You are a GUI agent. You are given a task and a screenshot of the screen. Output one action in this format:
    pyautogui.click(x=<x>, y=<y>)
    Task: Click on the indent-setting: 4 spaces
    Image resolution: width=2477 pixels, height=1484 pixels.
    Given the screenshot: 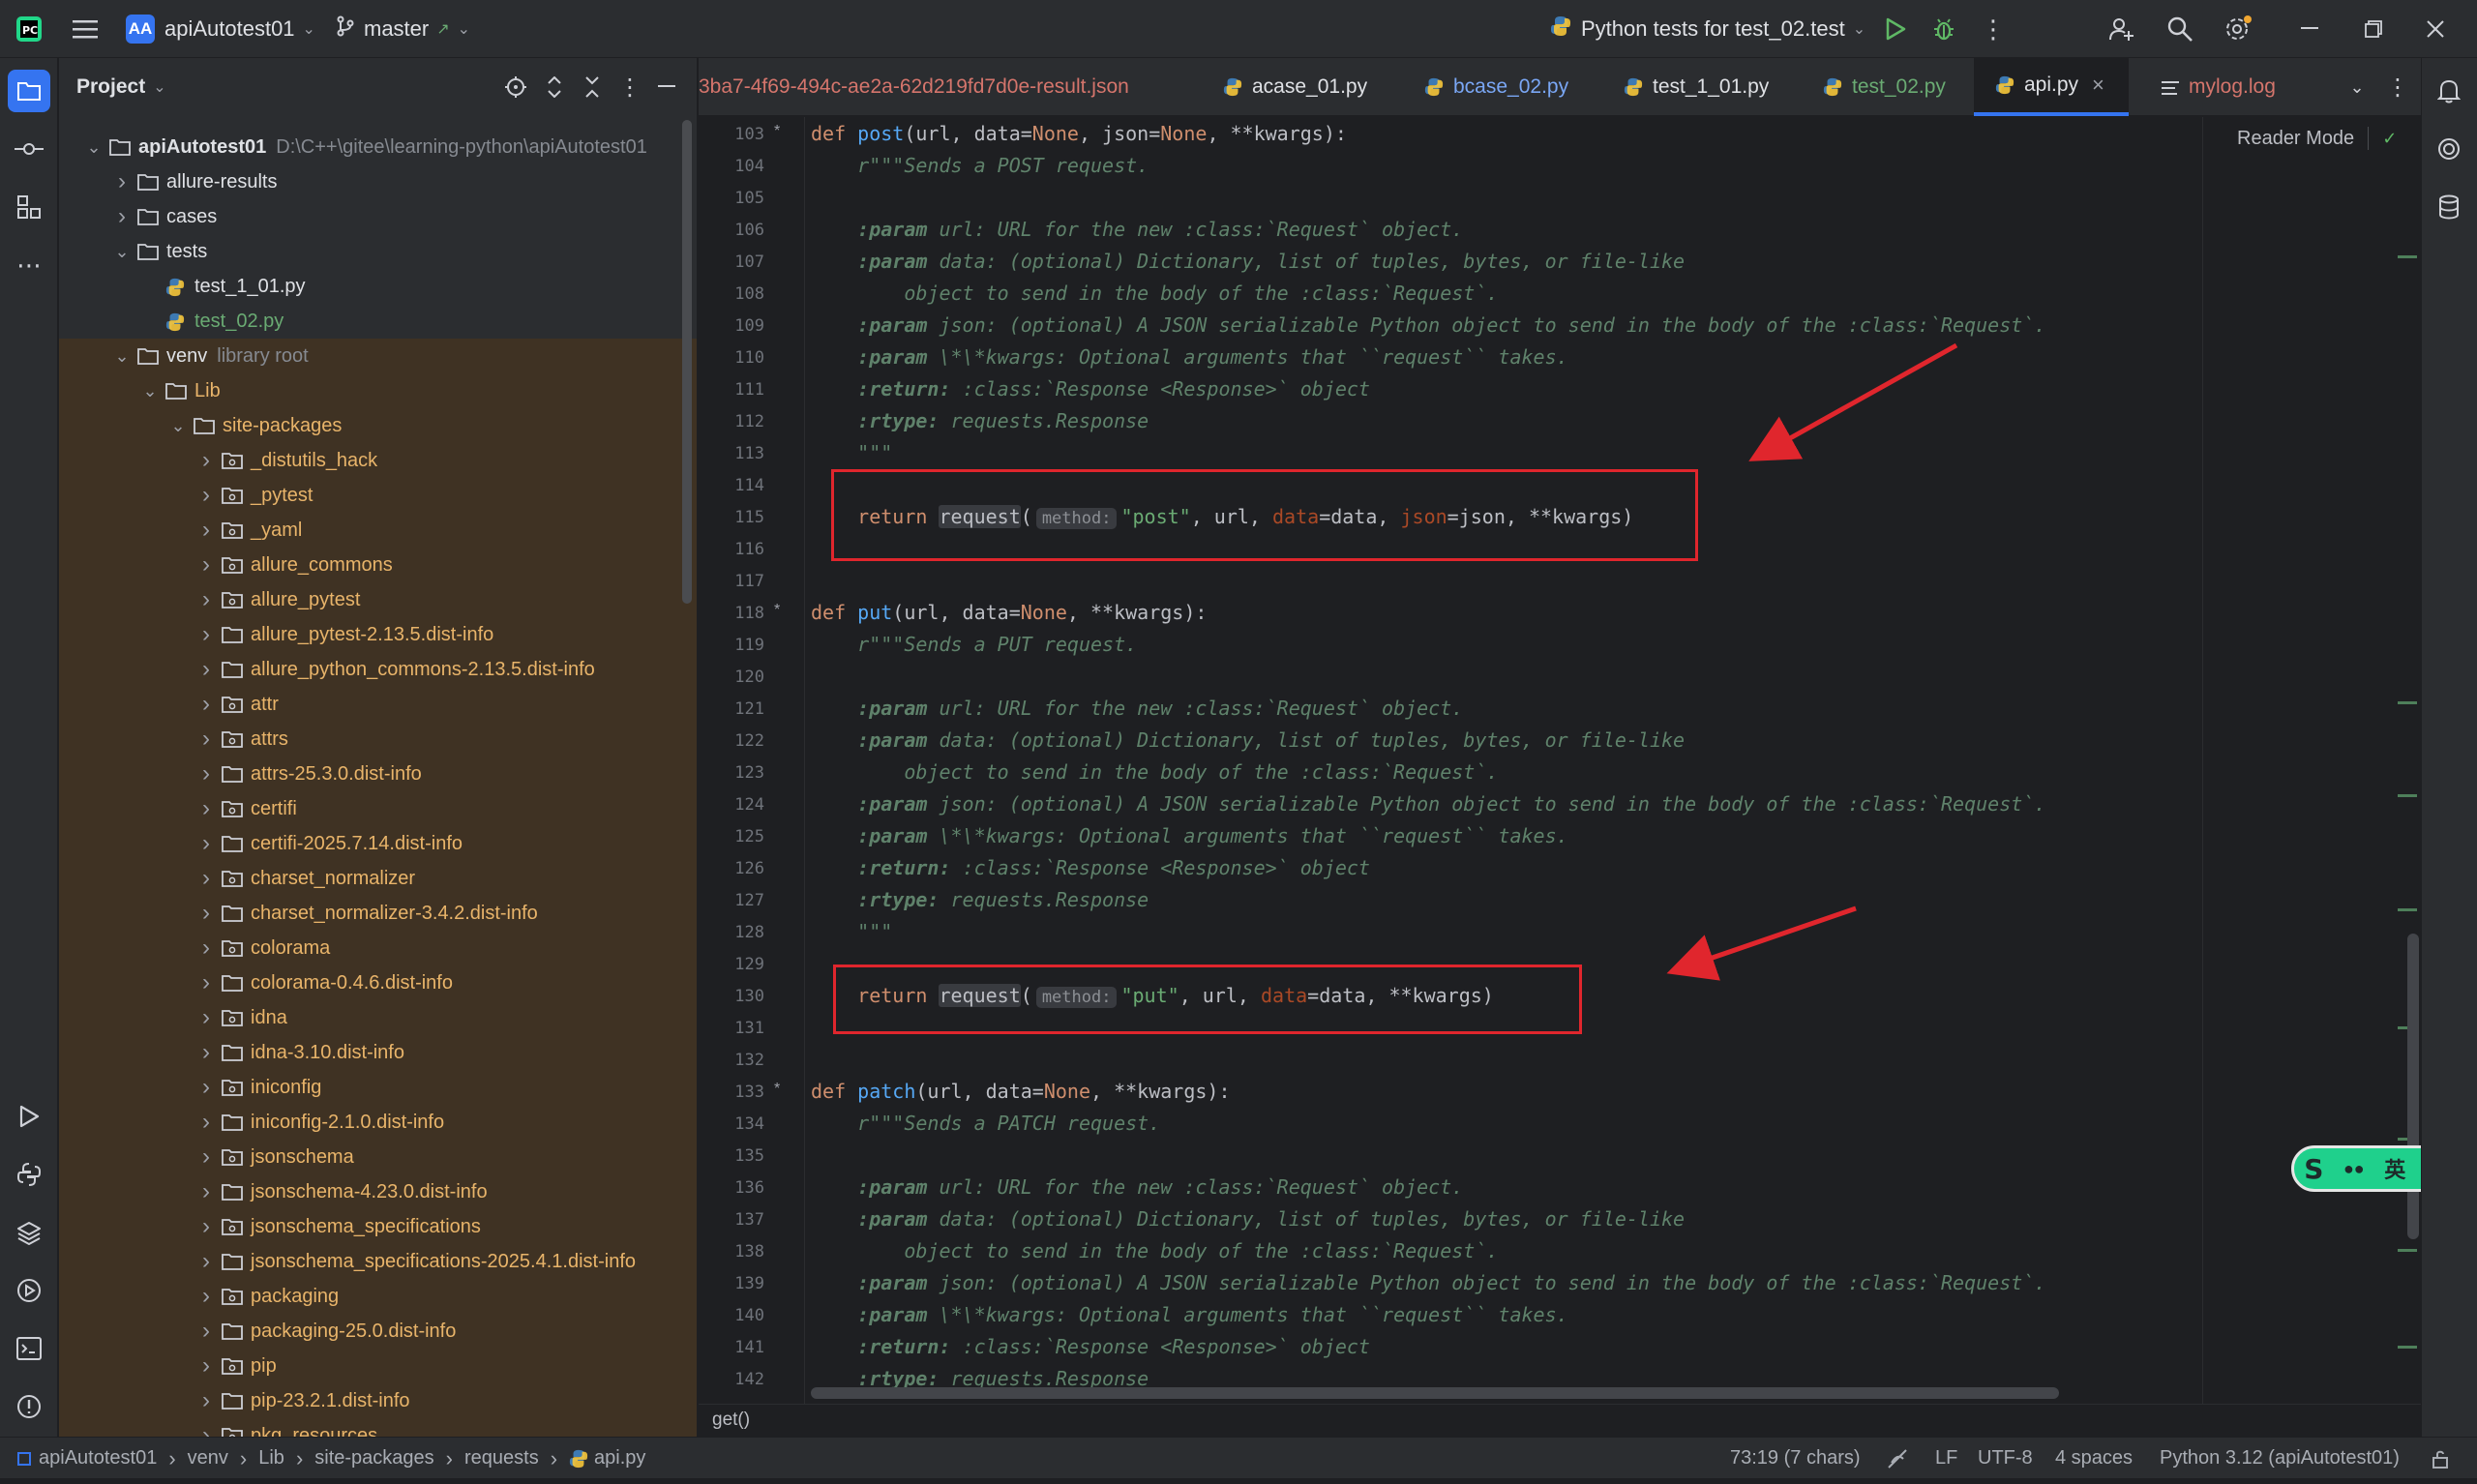 What is the action you would take?
    pyautogui.click(x=2094, y=1458)
    